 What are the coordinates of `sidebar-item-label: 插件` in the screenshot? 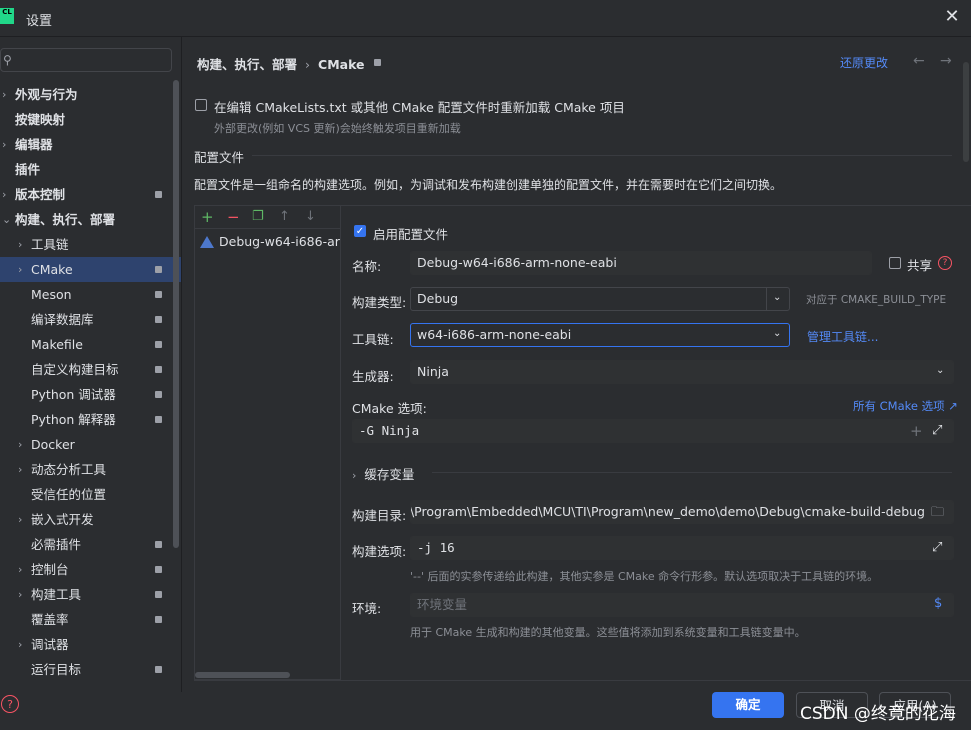 It's located at (28, 169).